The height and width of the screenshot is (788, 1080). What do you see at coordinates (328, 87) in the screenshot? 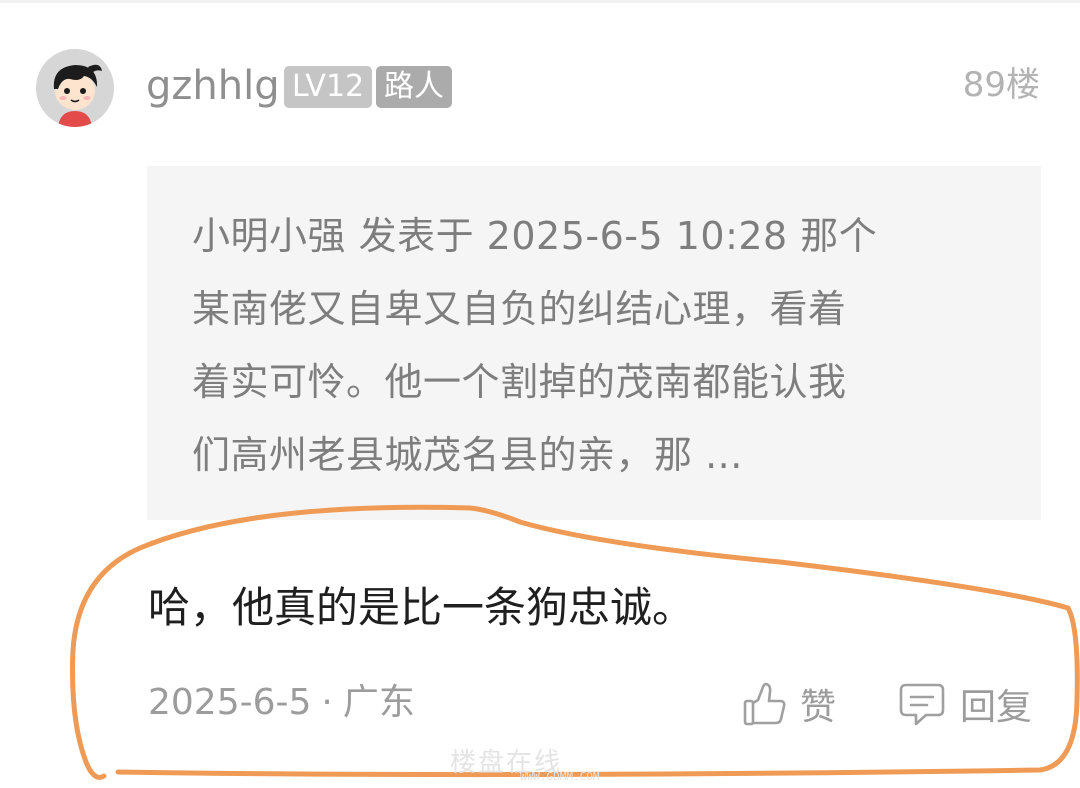
I see `level-badge: LV12` at bounding box center [328, 87].